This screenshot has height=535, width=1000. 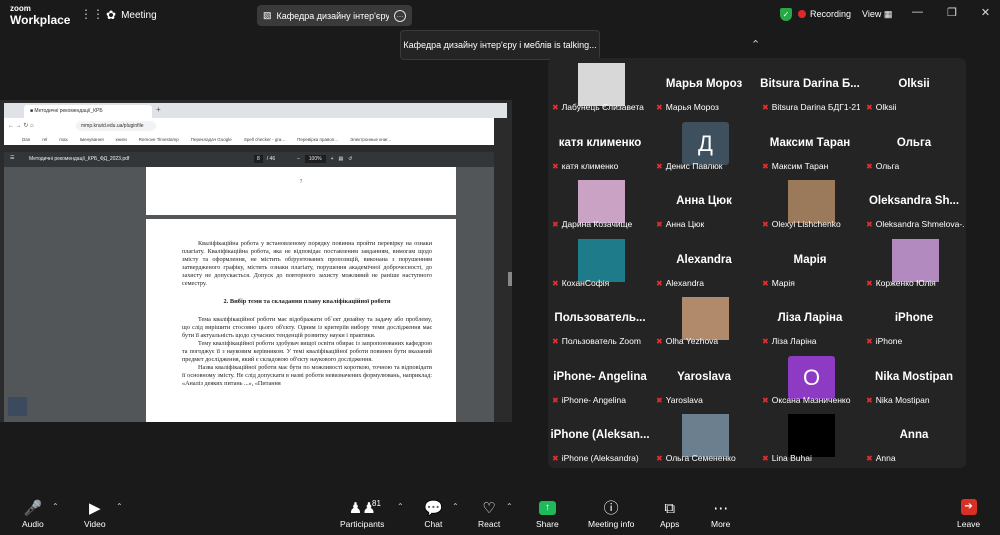 What do you see at coordinates (332, 159) in the screenshot?
I see `zoom-in-icon: +` at bounding box center [332, 159].